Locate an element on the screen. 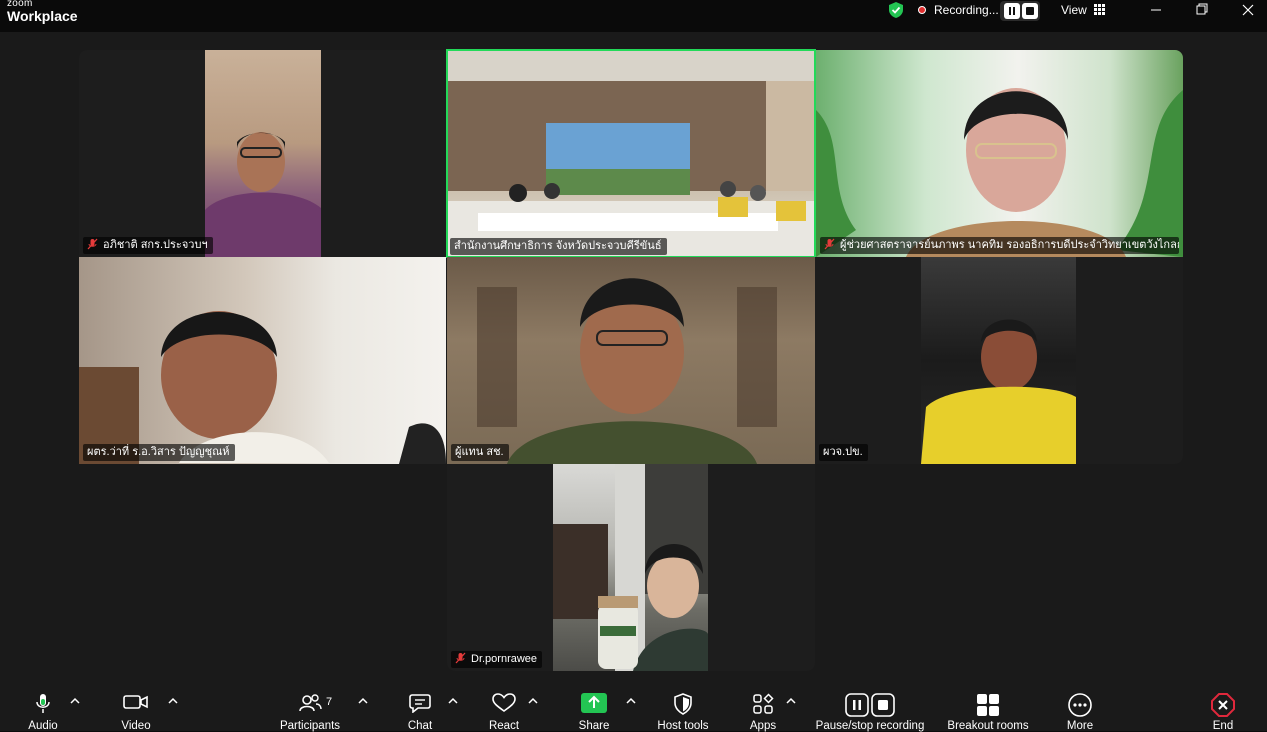 This screenshot has height=732, width=1267. restore-icon is located at coordinates (1202, 11).